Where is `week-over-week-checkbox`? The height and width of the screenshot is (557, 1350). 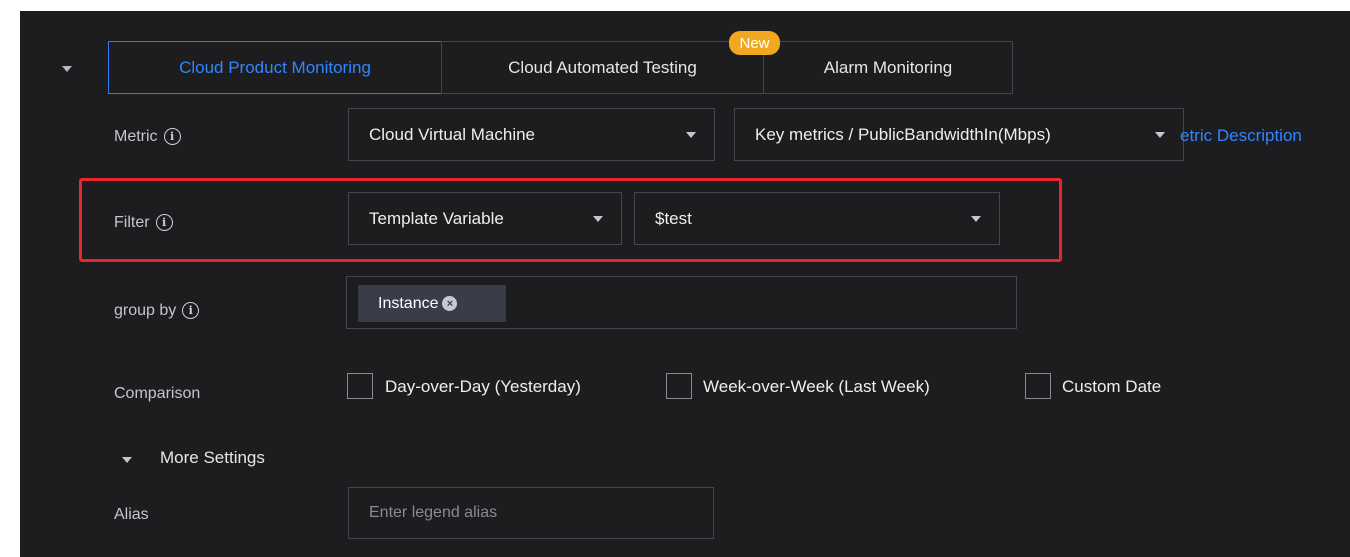
week-over-week-checkbox is located at coordinates (679, 386).